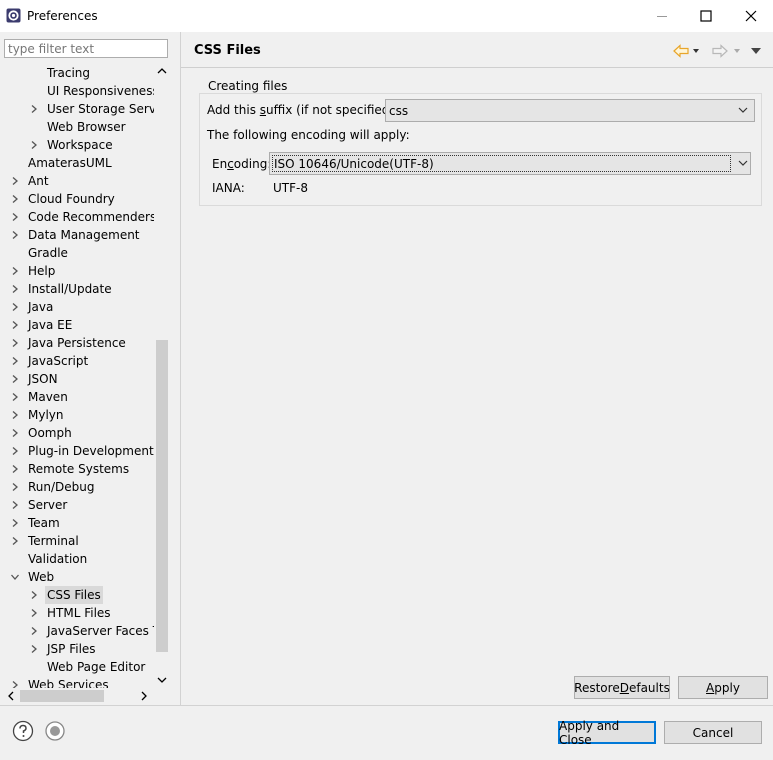  I want to click on tree-item: JavaScript, so click(77, 361).